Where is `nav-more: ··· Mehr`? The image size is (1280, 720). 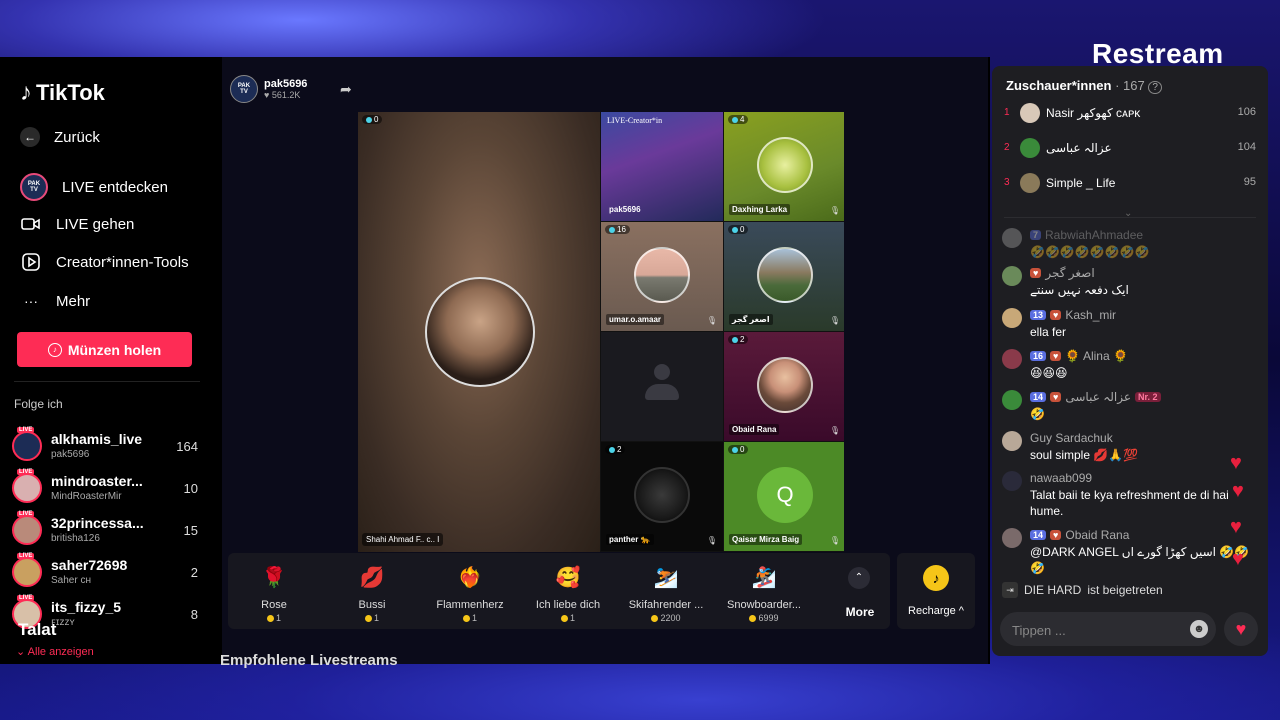 nav-more: ··· Mehr is located at coordinates (55, 301).